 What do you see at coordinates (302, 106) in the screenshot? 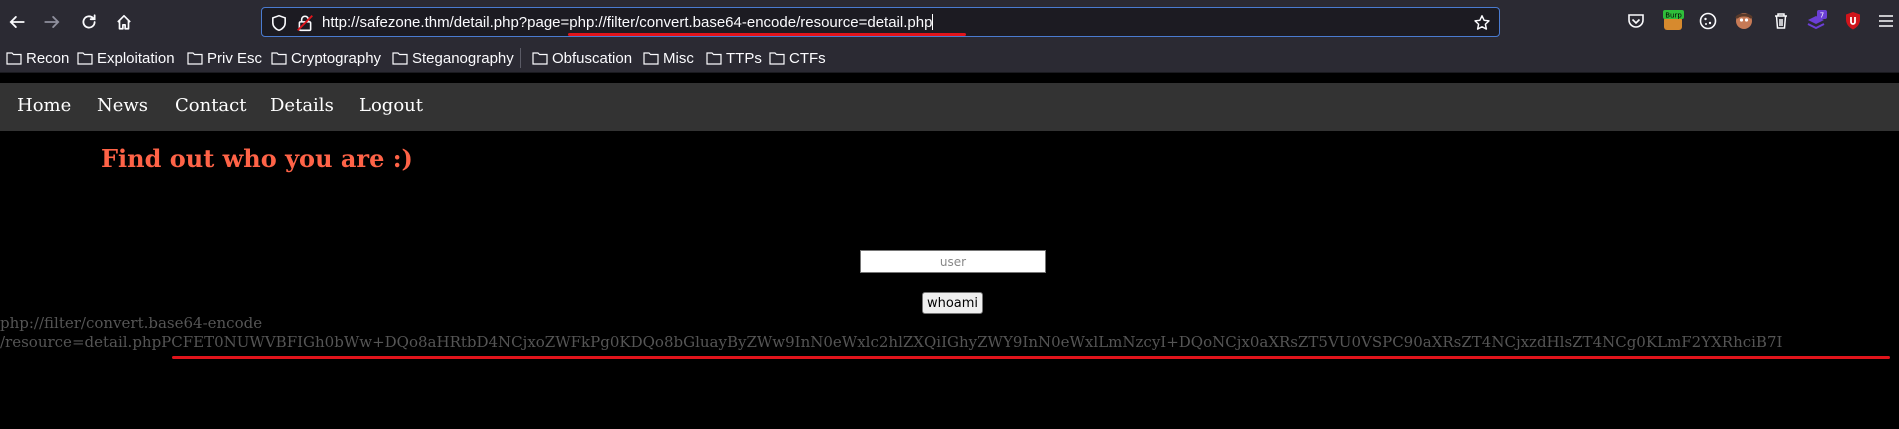
I see `nav-link-details: Details` at bounding box center [302, 106].